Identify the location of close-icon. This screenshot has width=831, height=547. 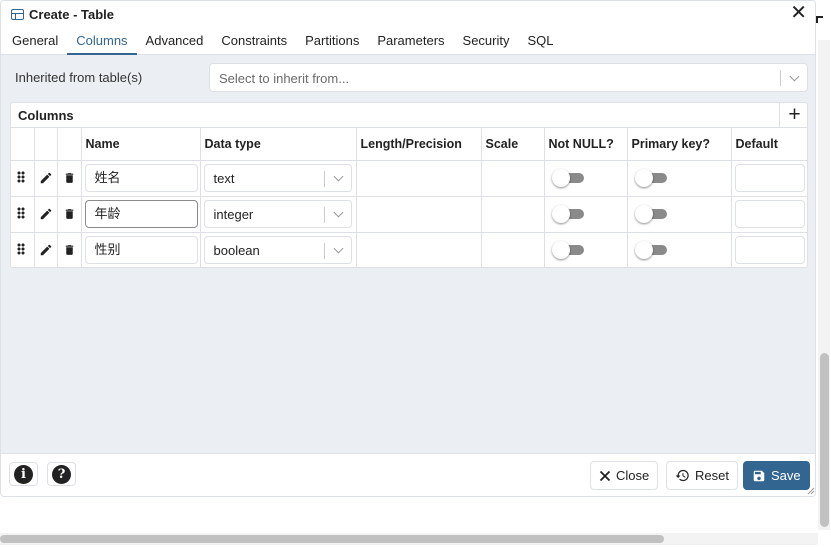
(605, 476).